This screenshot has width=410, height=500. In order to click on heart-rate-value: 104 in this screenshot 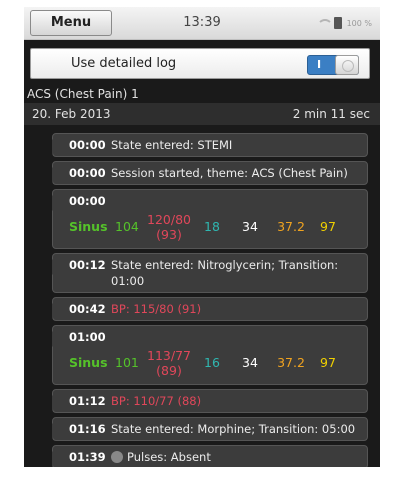, I will do `click(127, 226)`.